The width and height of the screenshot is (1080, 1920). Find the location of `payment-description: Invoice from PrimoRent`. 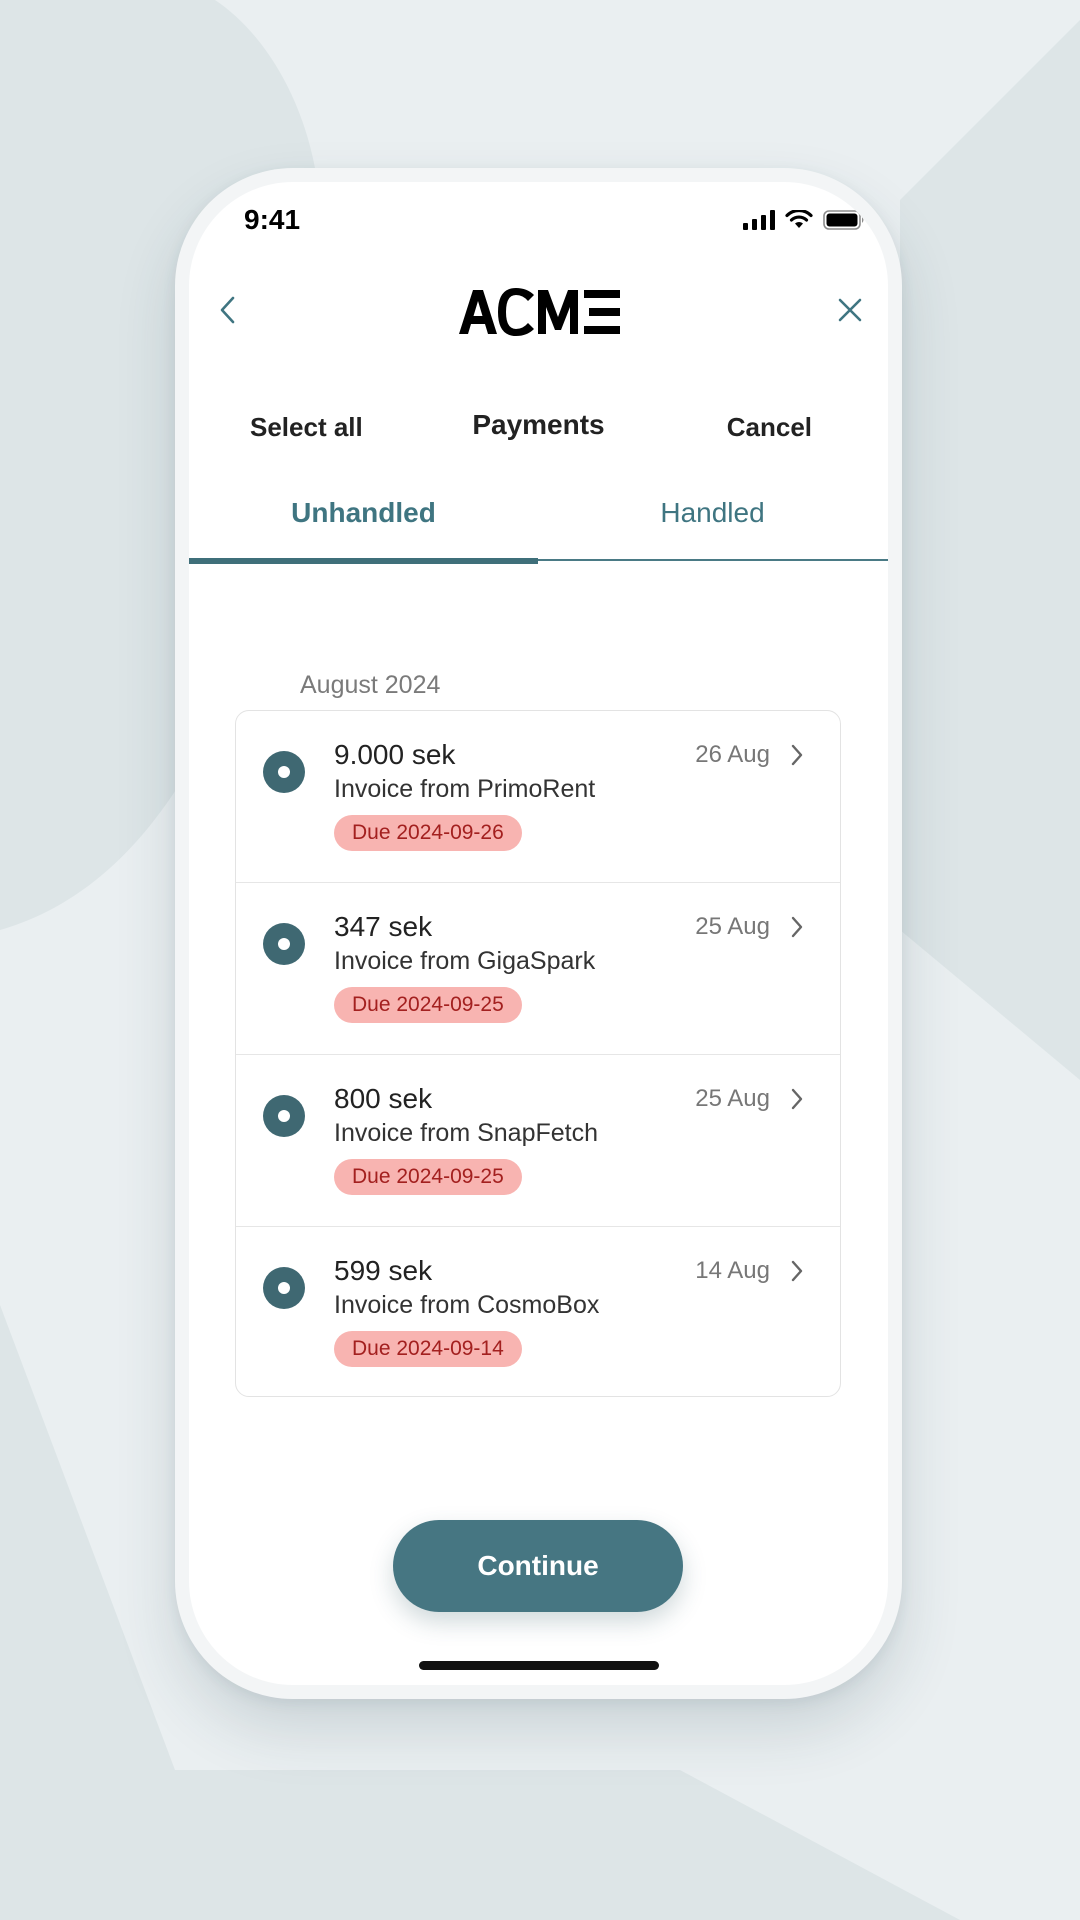

payment-description: Invoice from PrimoRent is located at coordinates (465, 789).